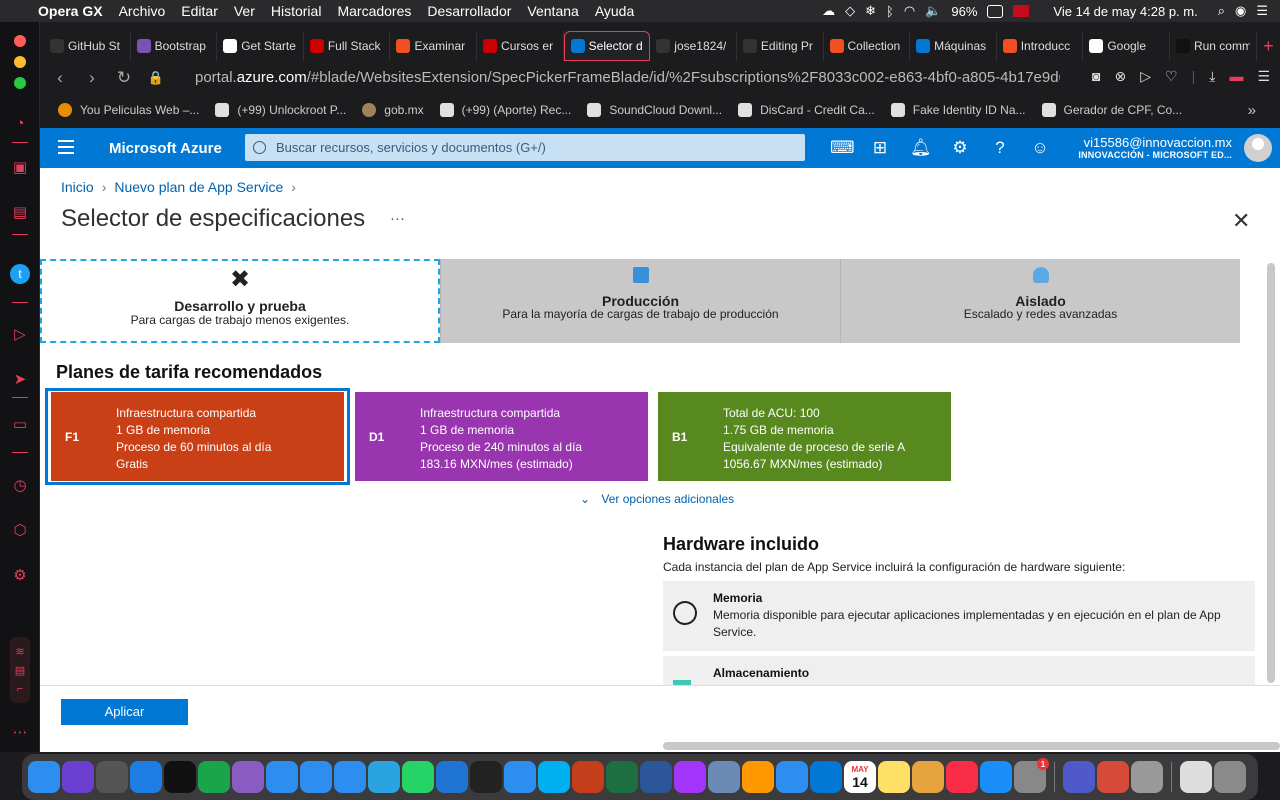  Describe the element at coordinates (909, 11) in the screenshot. I see `wifi-icon: ◠` at that location.